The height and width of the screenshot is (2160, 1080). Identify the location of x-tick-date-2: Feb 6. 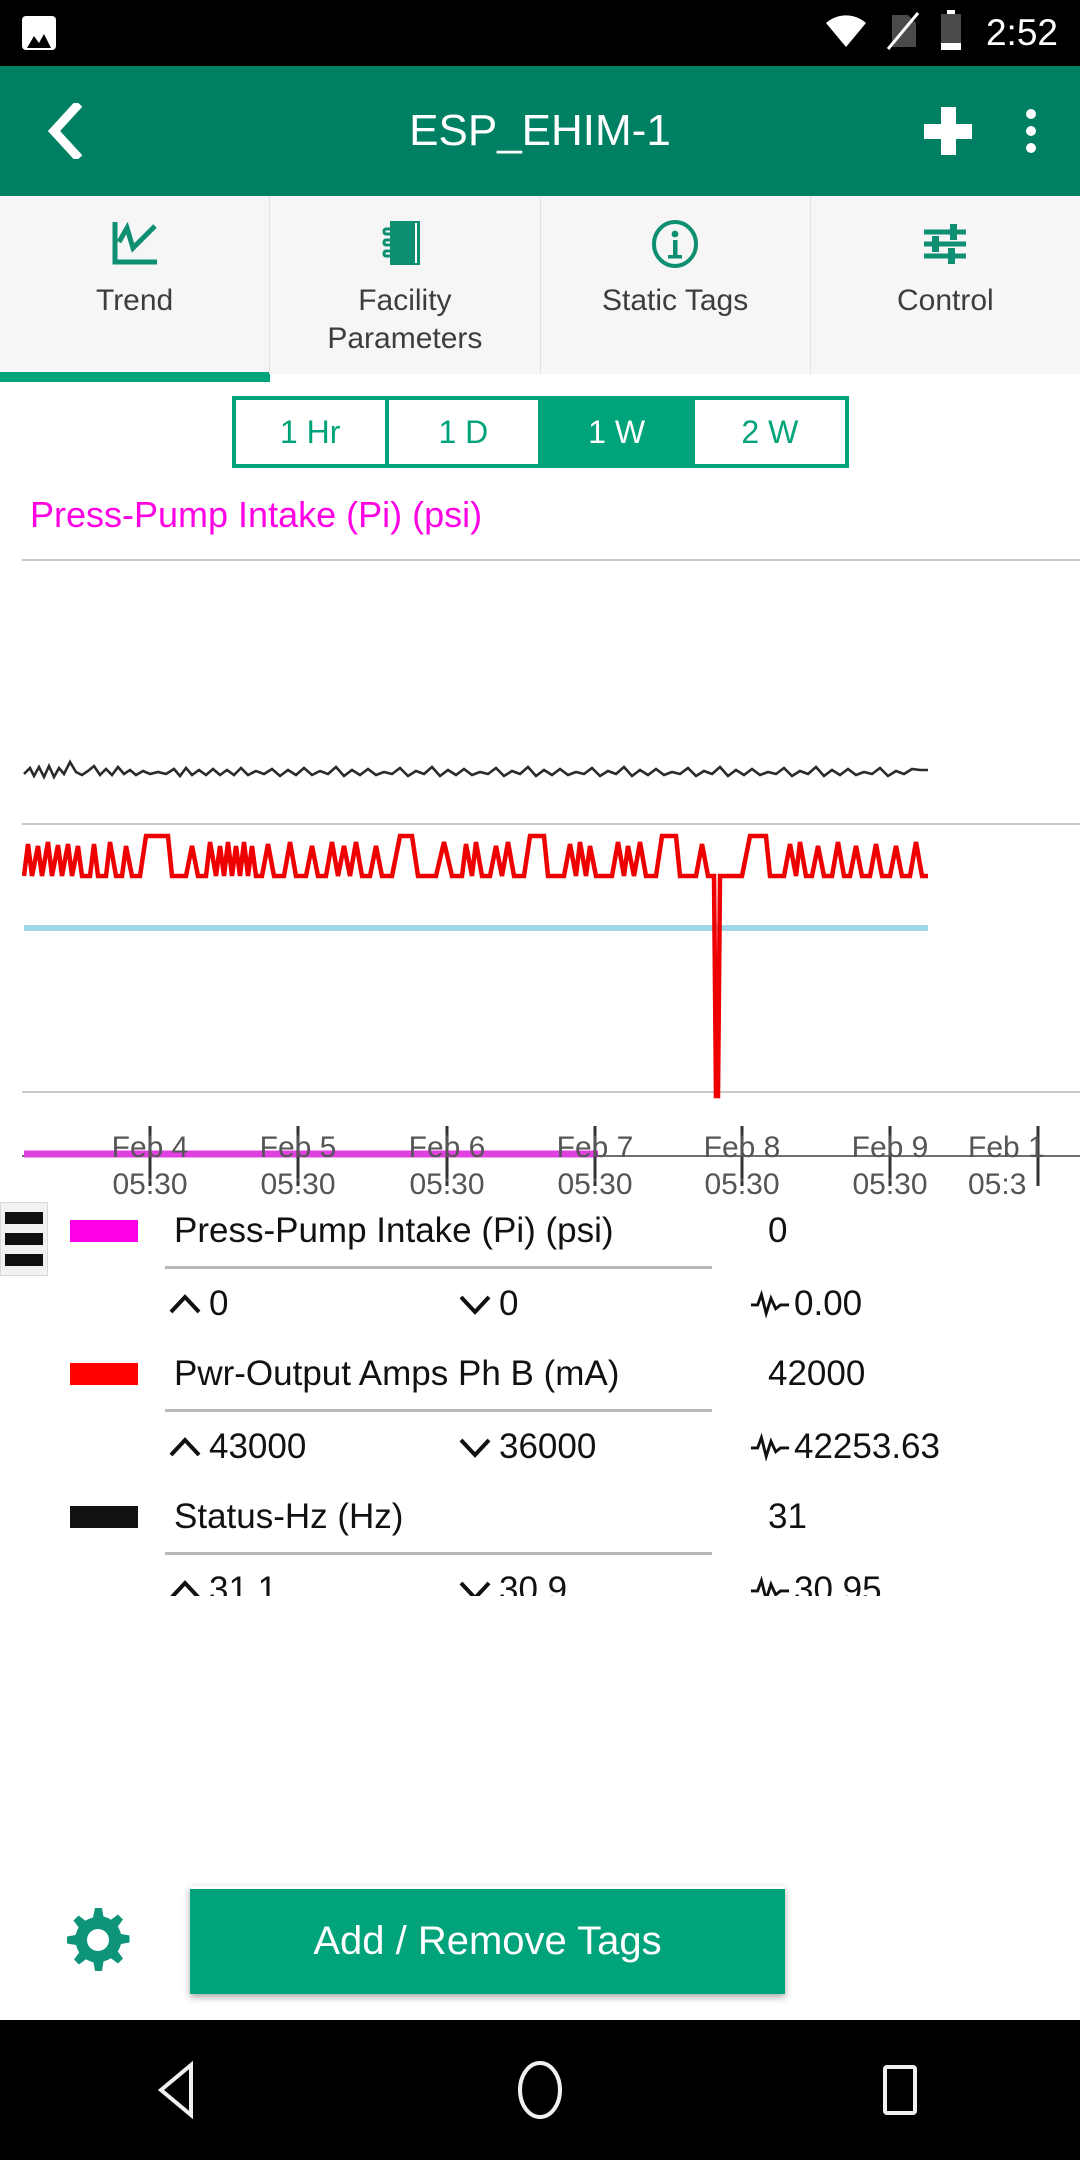
(447, 1147).